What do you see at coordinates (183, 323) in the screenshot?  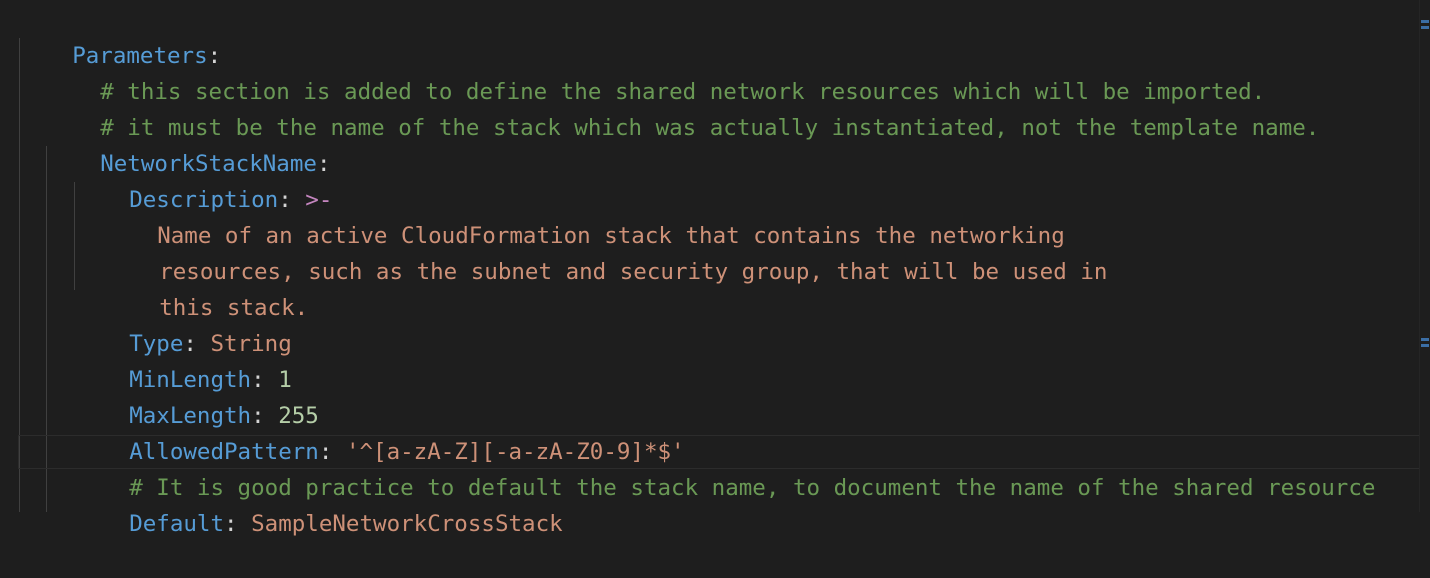 I see `code-line-9: Type: String` at bounding box center [183, 323].